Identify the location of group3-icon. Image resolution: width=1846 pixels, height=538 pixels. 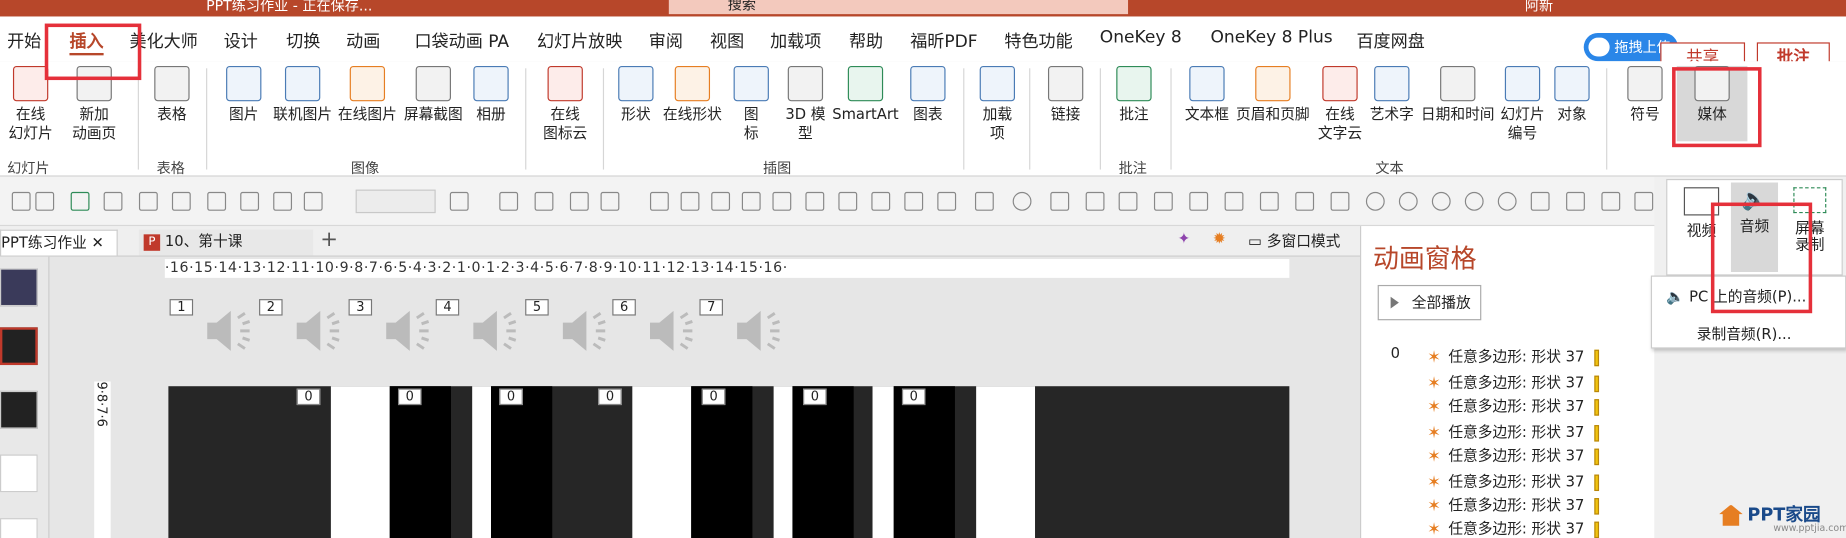
(1611, 201).